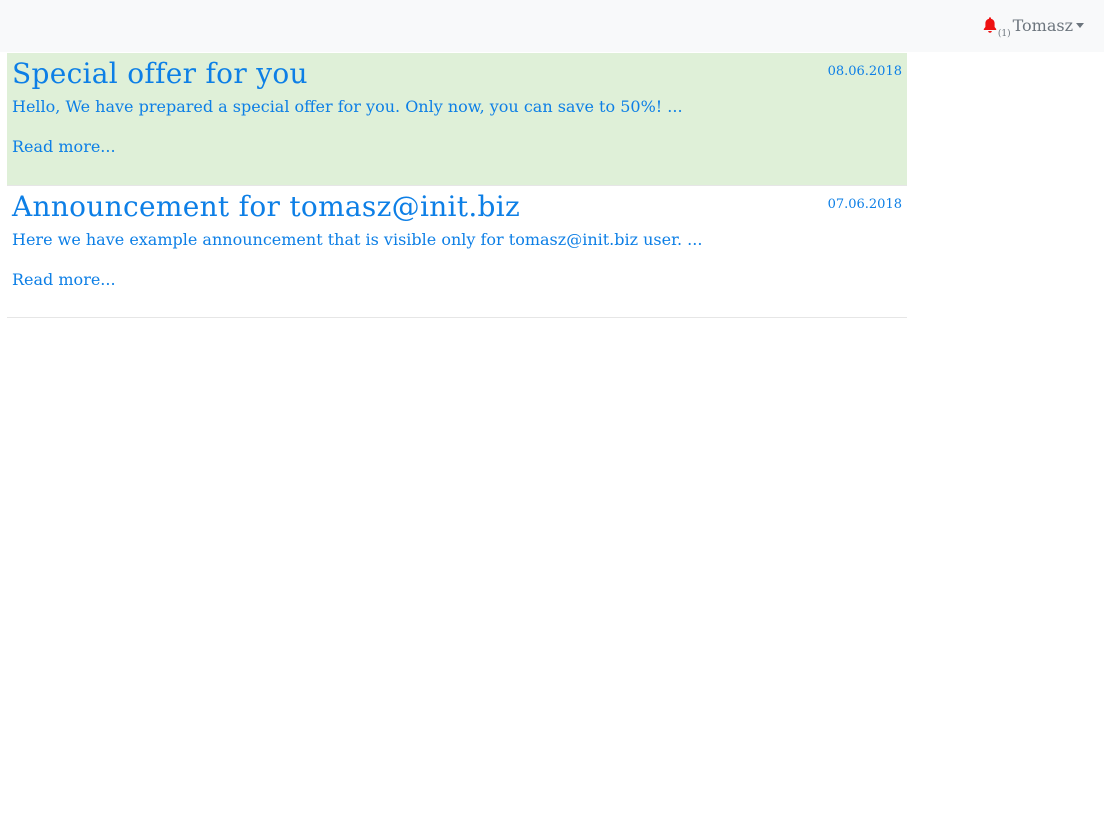 Image resolution: width=1104 pixels, height=830 pixels. I want to click on announcement-date: 07.06.2018, so click(864, 204).